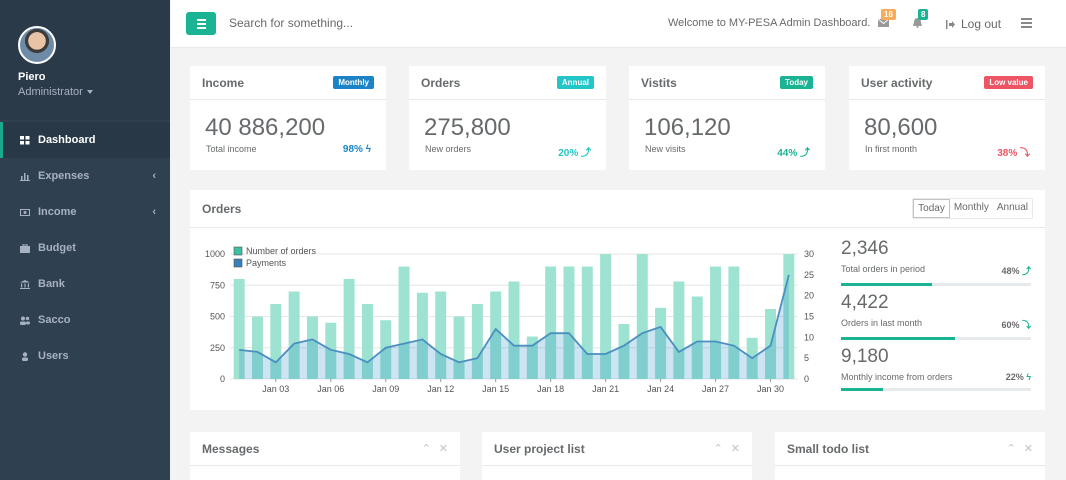  Describe the element at coordinates (201, 23) in the screenshot. I see `menu-toggle-button` at that location.